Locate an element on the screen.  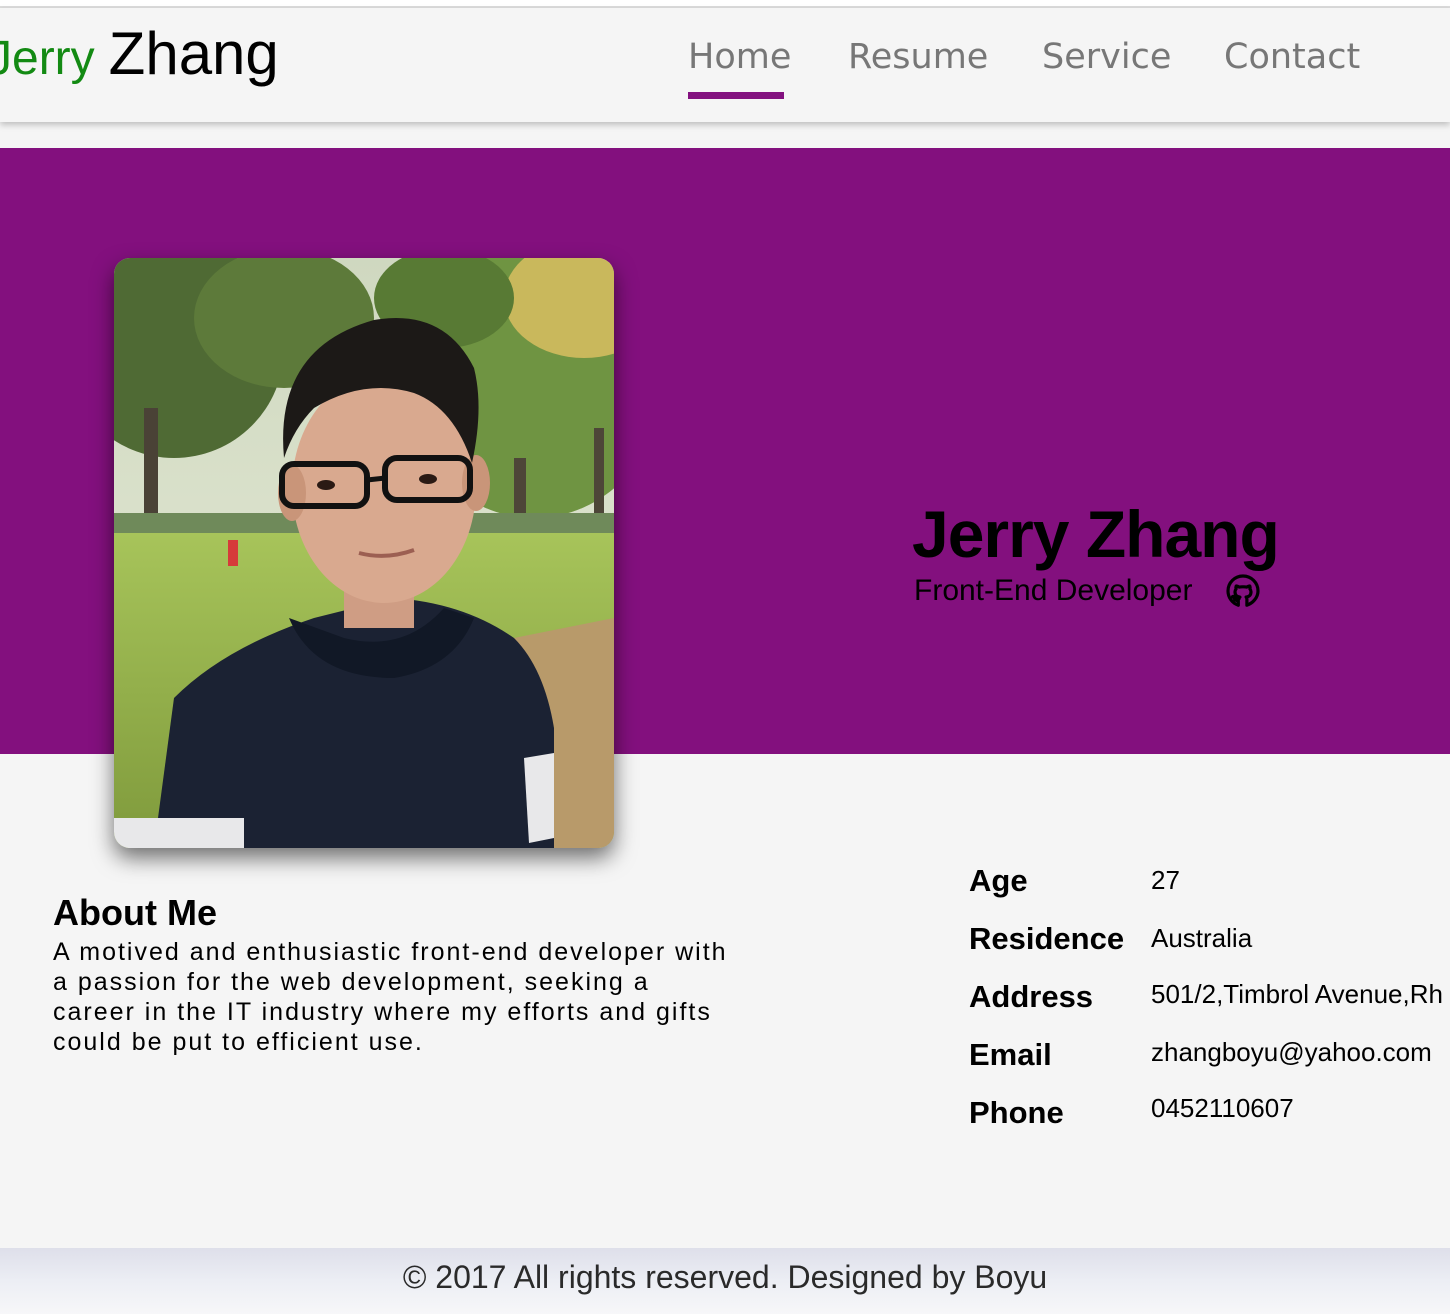
about-heading: About Me is located at coordinates (135, 912).